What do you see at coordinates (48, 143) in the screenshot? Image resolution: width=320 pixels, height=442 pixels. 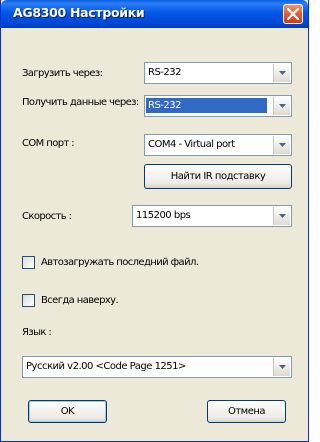 I see `com-port-label: COM порт :` at bounding box center [48, 143].